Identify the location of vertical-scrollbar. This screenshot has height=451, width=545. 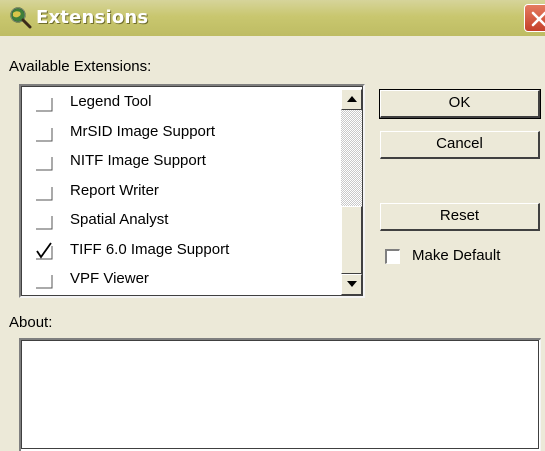
(351, 192).